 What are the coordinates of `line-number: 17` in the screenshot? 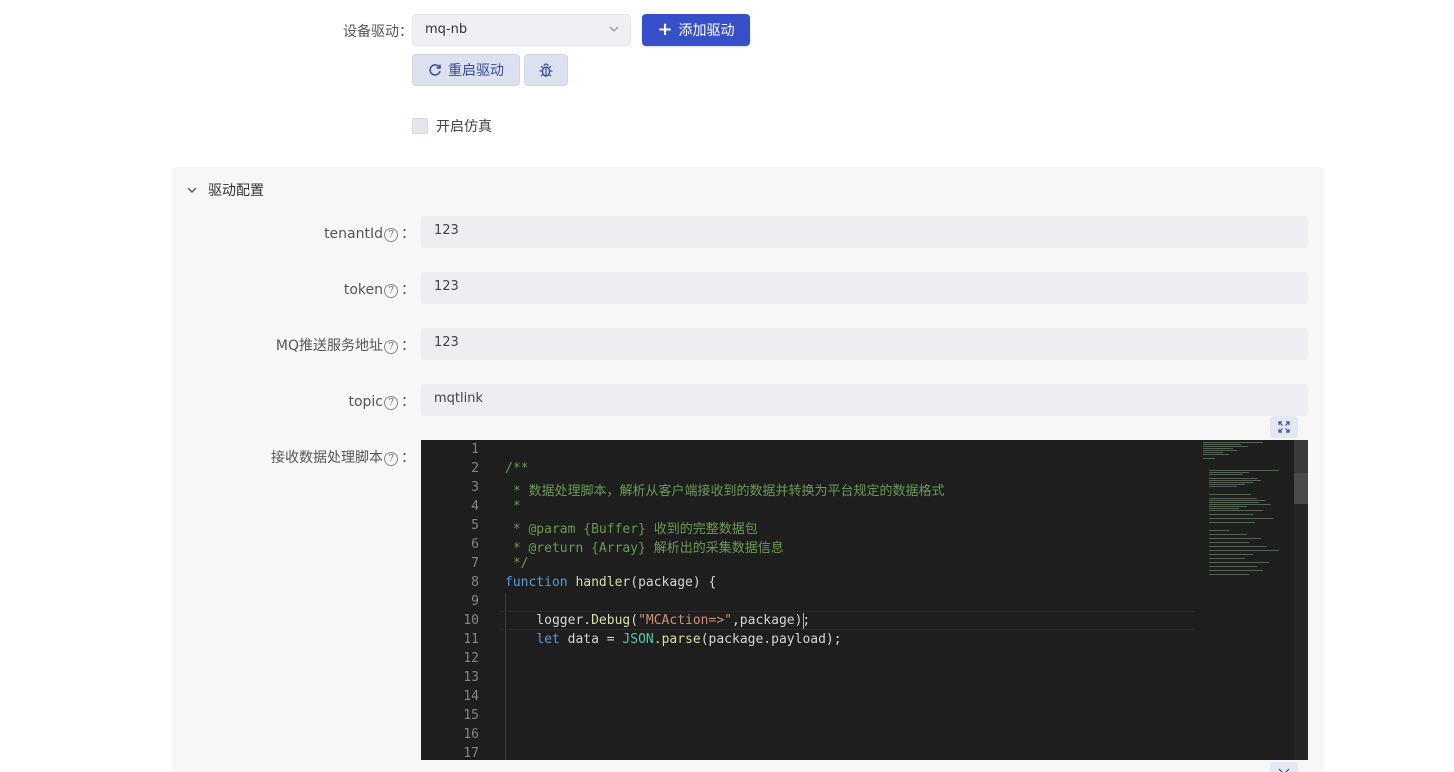 It's located at (471, 753).